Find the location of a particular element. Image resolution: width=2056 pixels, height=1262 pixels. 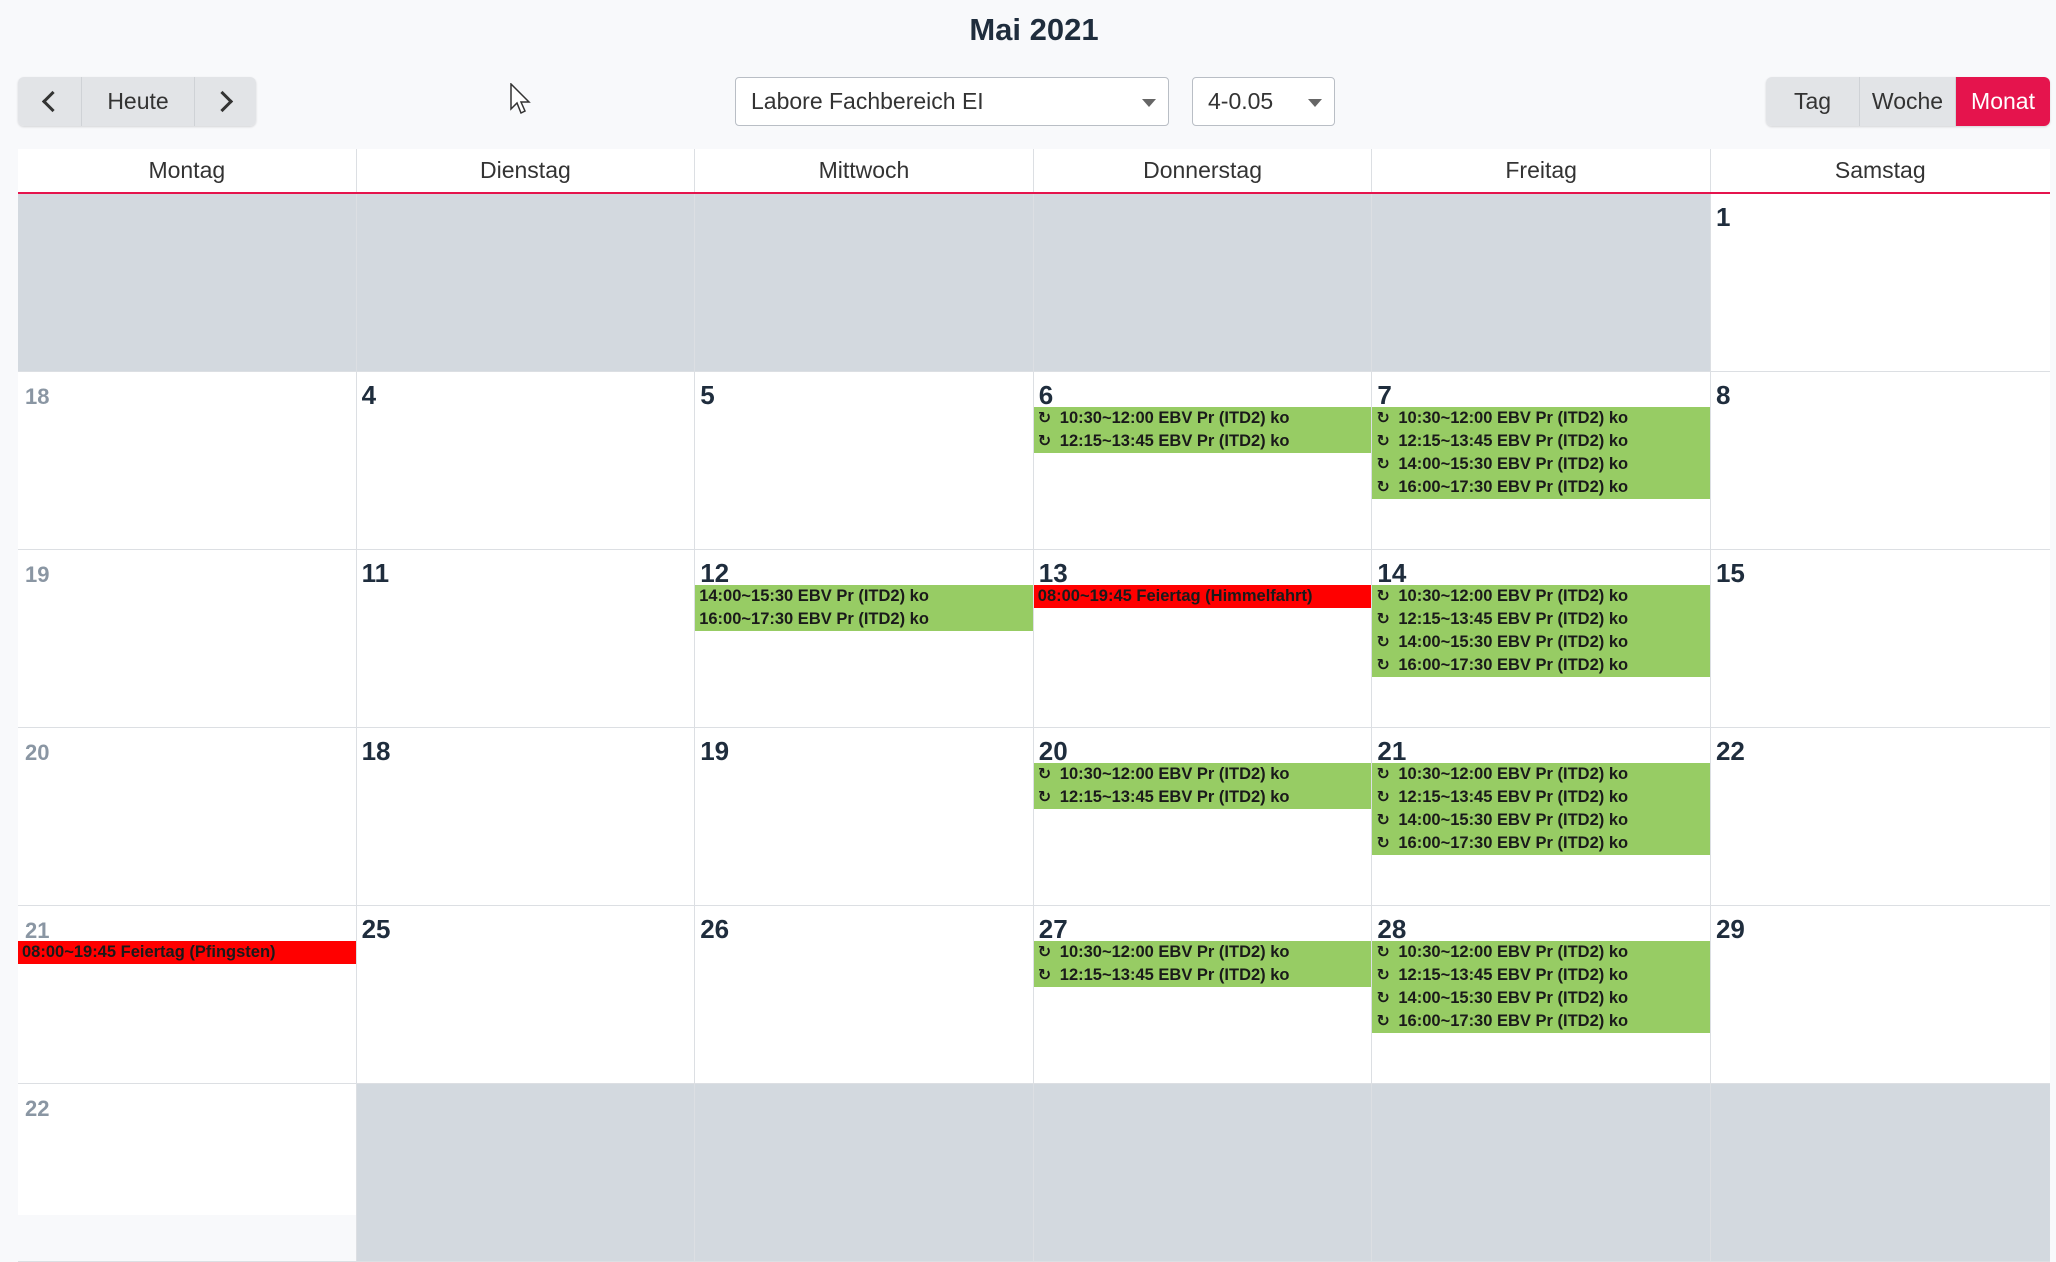

next-month-button is located at coordinates (225, 101).